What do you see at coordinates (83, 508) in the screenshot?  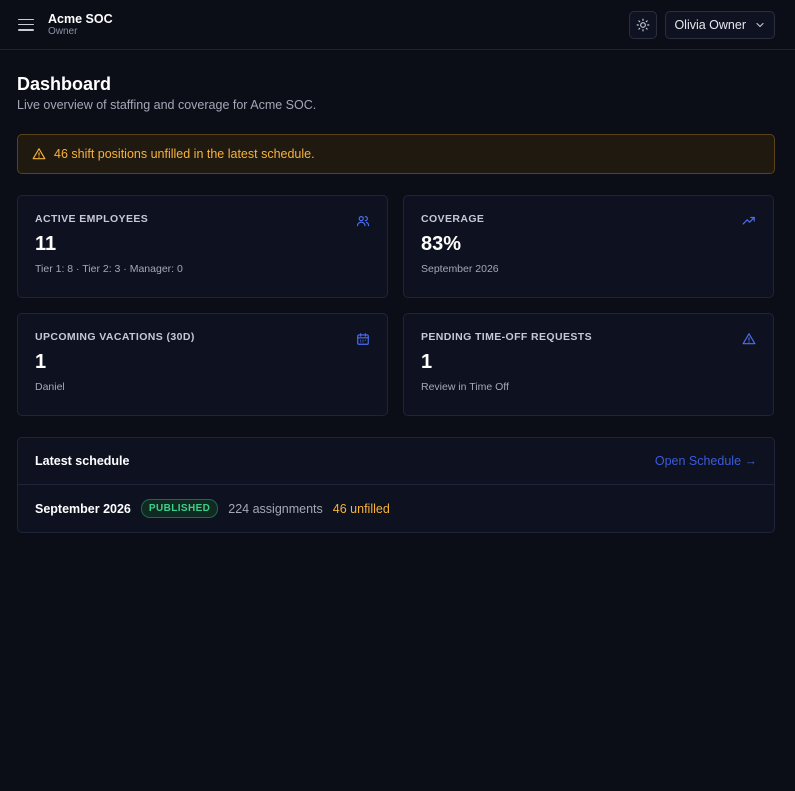 I see `schedule-month: September 2026` at bounding box center [83, 508].